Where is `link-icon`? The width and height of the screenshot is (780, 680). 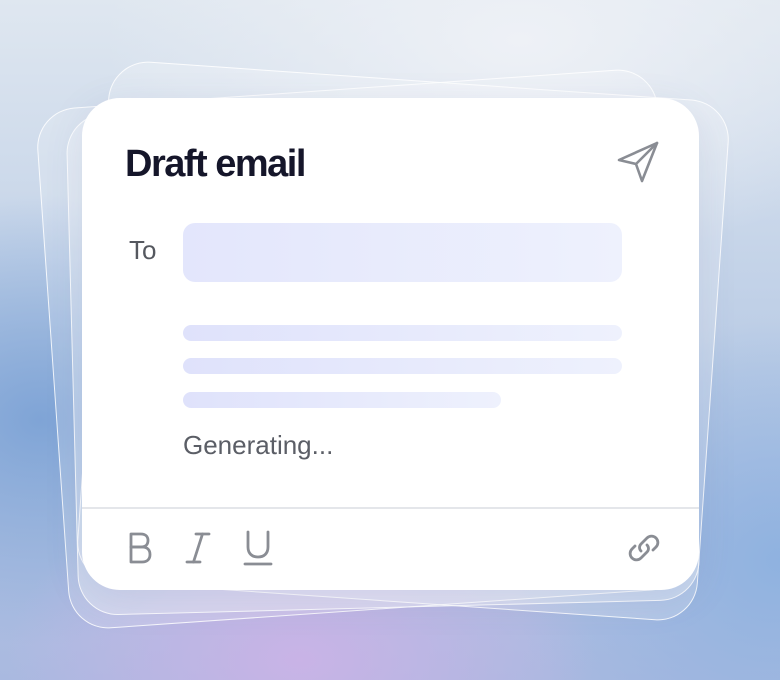 link-icon is located at coordinates (644, 548).